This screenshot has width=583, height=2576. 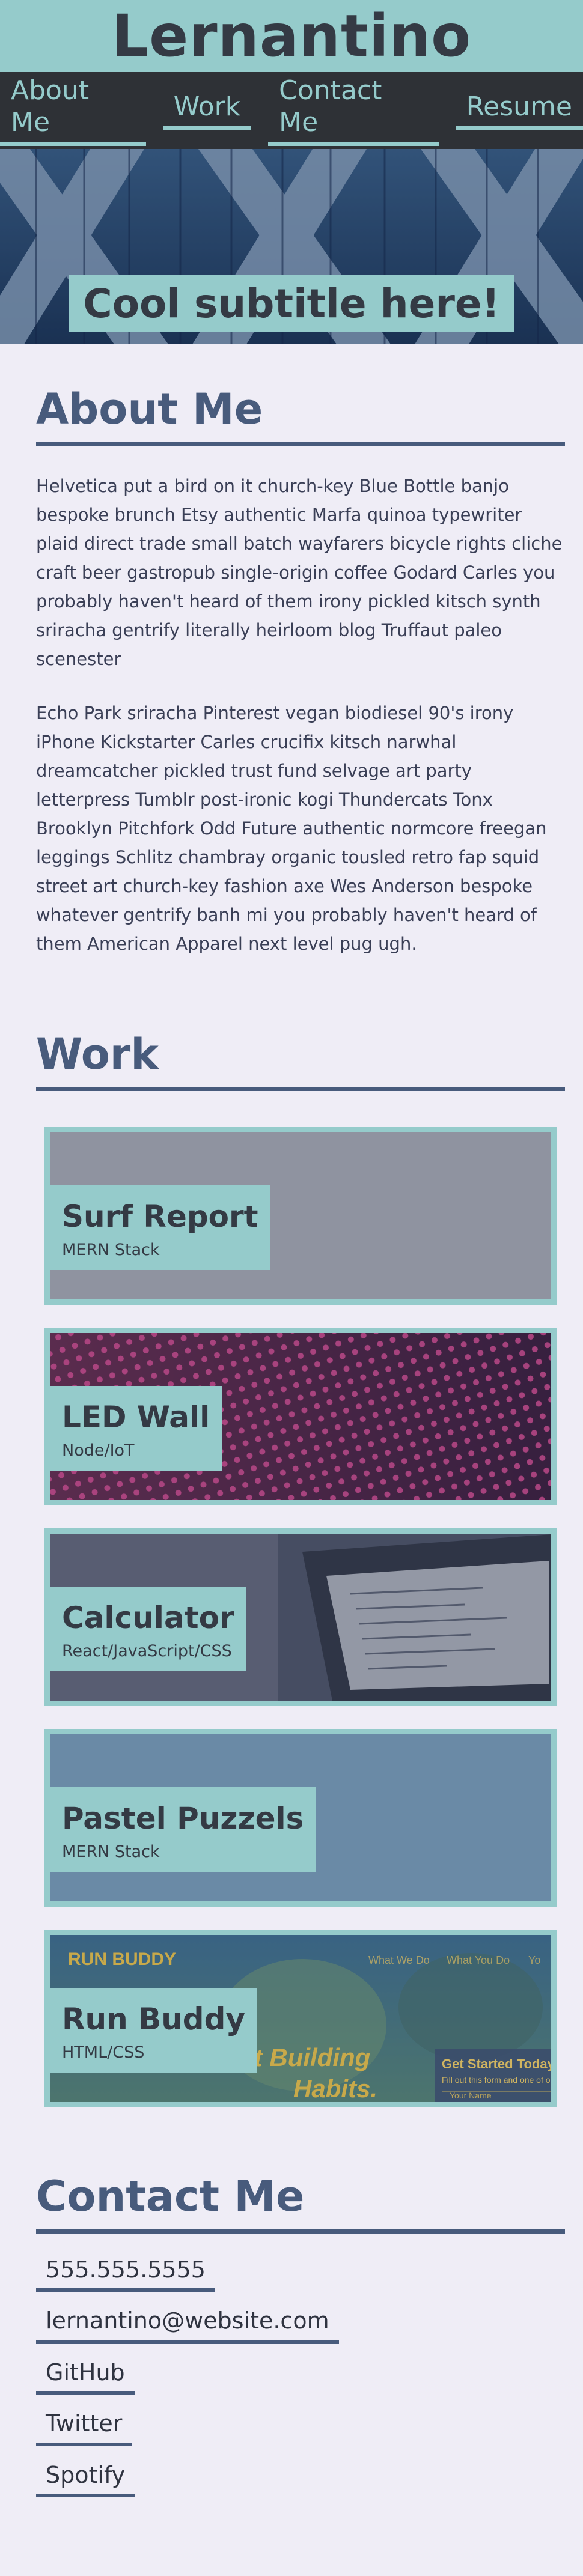 I want to click on project-name: Pastel Puzzels, so click(x=183, y=1819).